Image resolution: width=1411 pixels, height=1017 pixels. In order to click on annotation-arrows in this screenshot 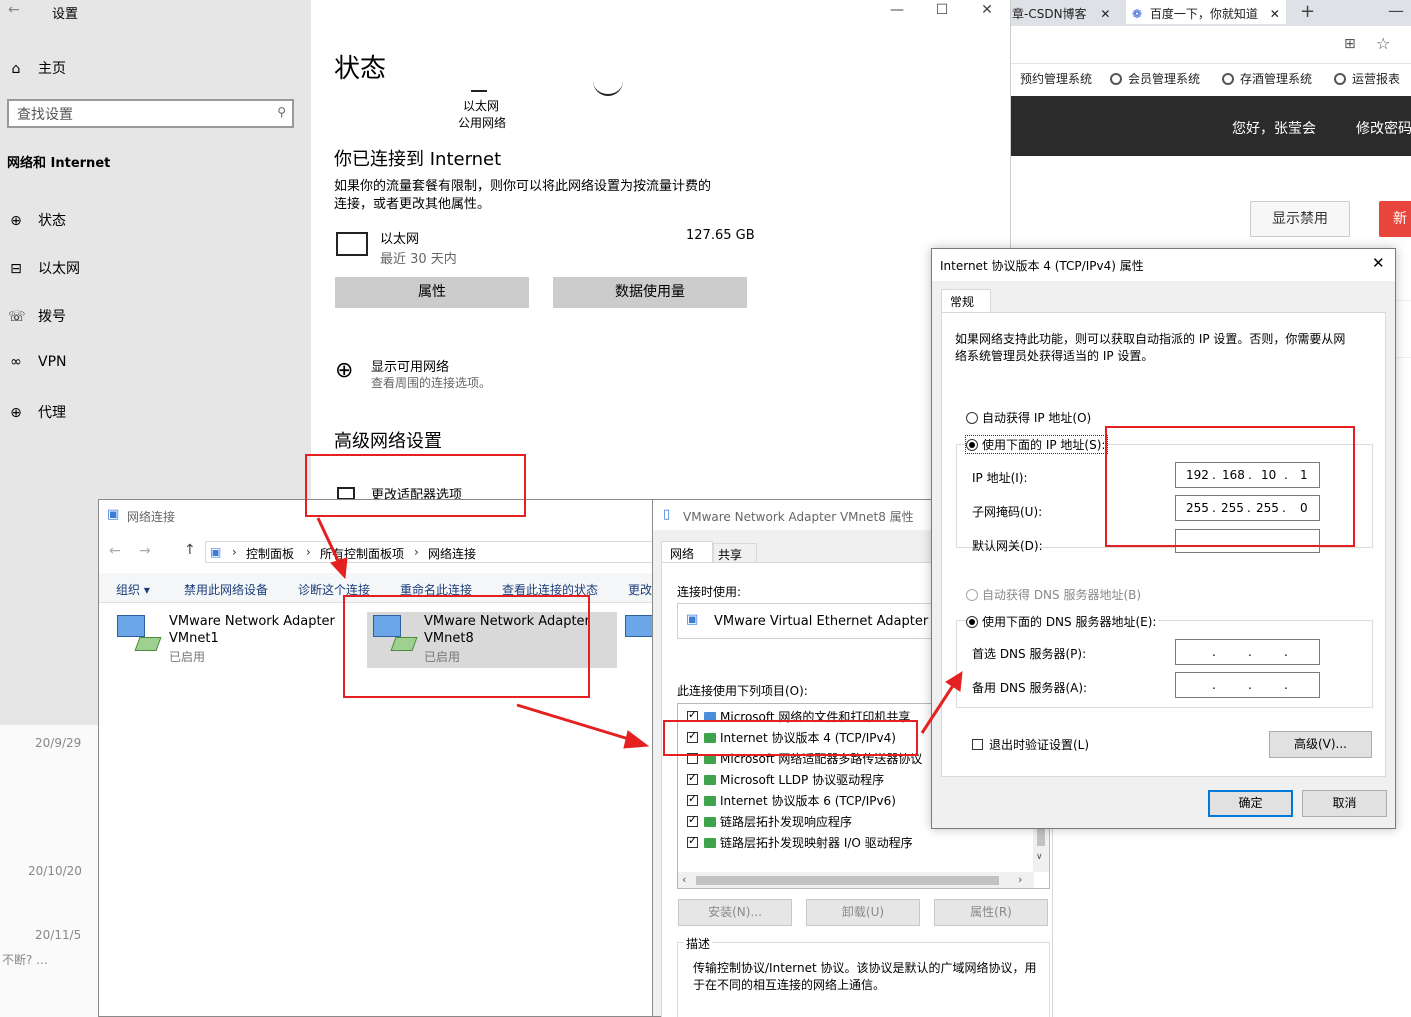, I will do `click(639, 633)`.